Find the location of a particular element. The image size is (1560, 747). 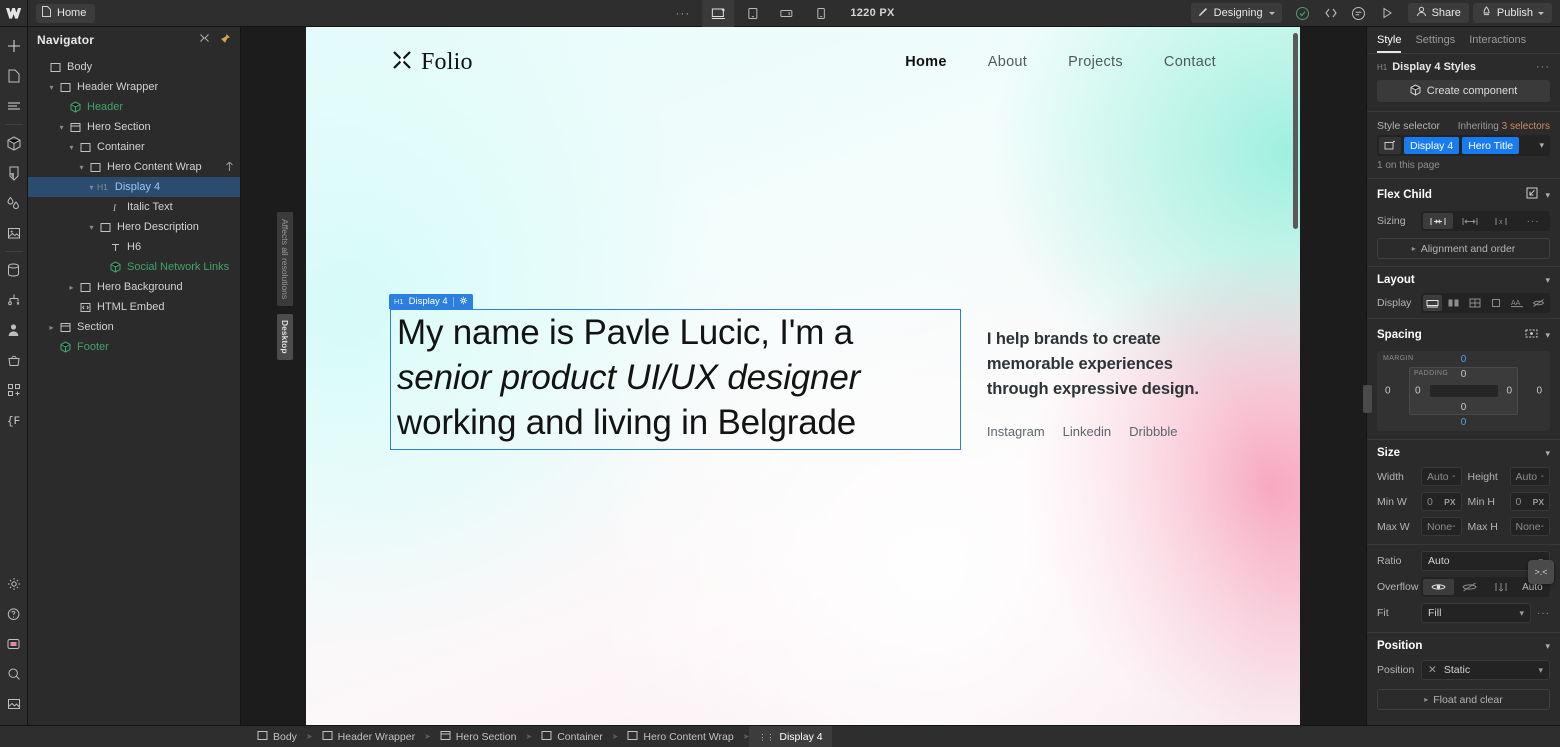

navigator-icon is located at coordinates (14, 106).